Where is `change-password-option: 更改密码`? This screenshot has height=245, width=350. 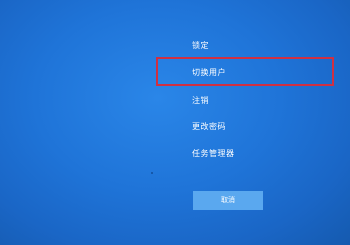 change-password-option: 更改密码 is located at coordinates (209, 127).